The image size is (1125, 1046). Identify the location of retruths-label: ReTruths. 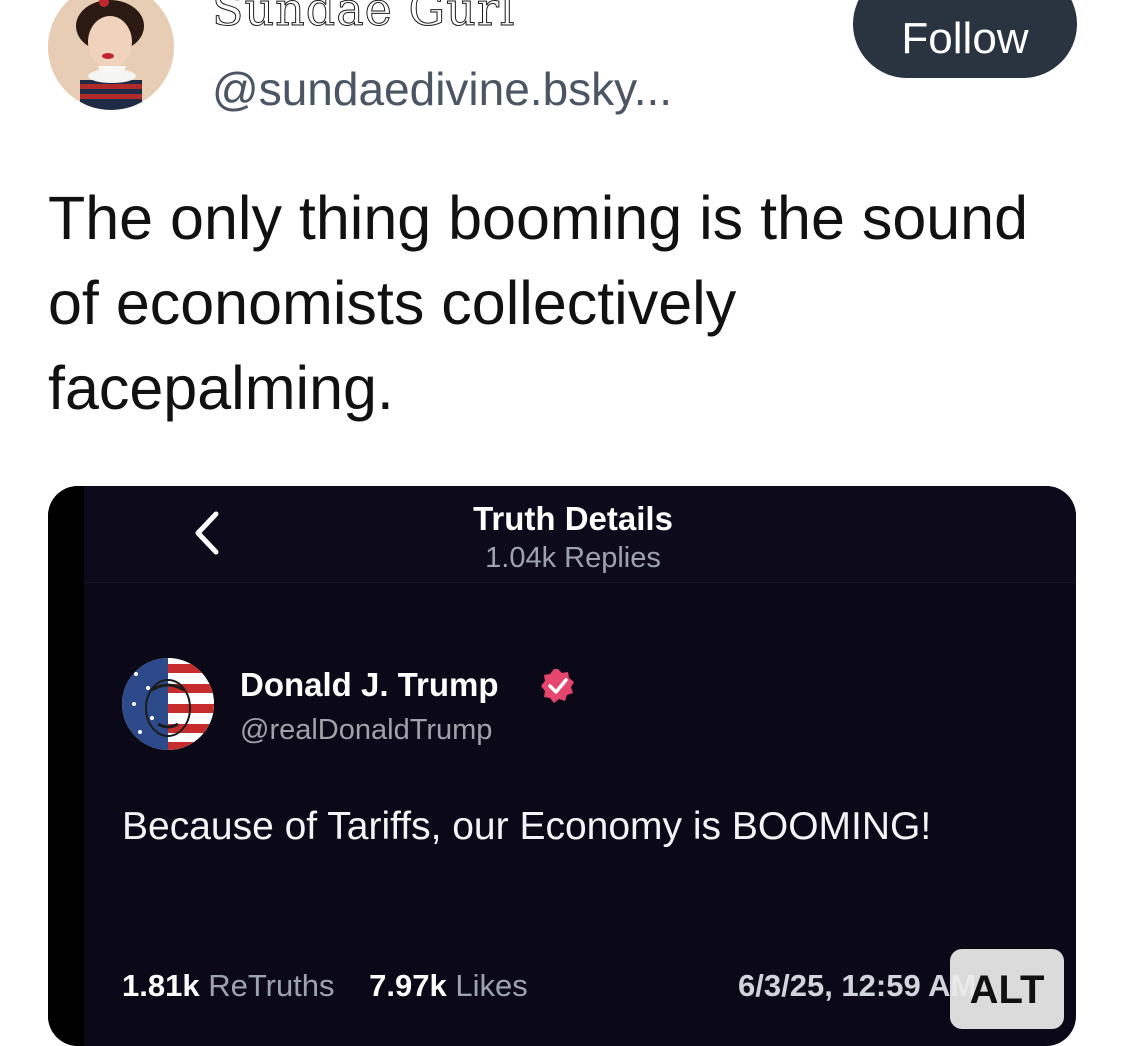
(271, 985).